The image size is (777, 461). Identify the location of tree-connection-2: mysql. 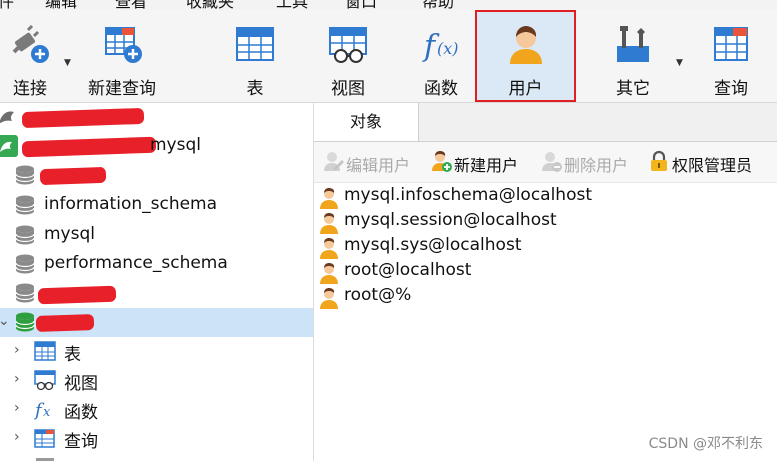
(156, 146).